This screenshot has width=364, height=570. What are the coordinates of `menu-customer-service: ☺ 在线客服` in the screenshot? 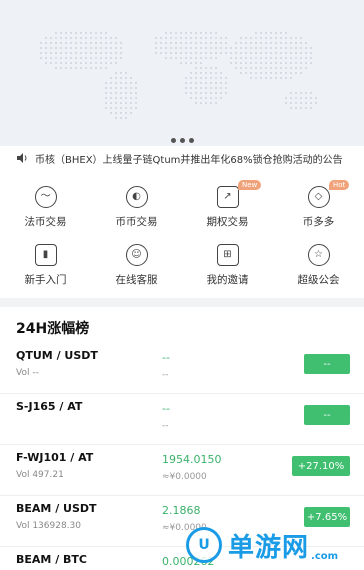 It's located at (136, 265).